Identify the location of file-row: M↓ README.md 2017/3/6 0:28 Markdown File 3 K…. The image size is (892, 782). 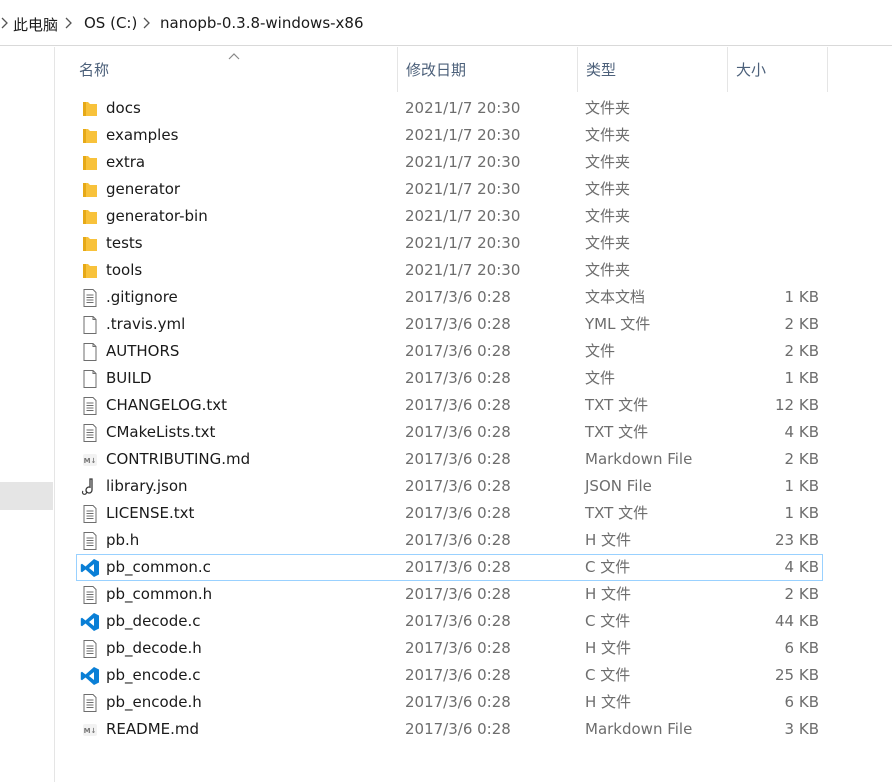
(449, 729).